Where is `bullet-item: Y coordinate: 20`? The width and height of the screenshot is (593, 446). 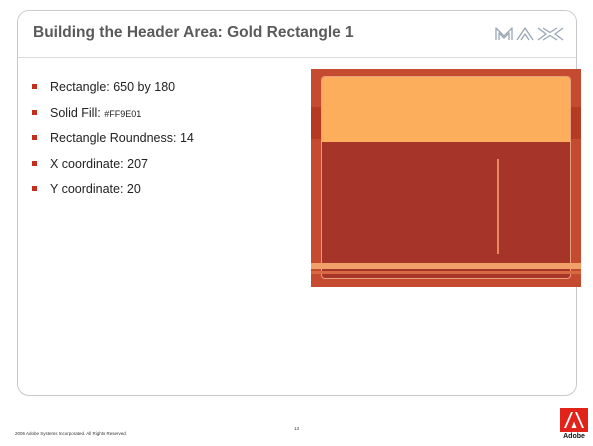 bullet-item: Y coordinate: 20 is located at coordinates (113, 194).